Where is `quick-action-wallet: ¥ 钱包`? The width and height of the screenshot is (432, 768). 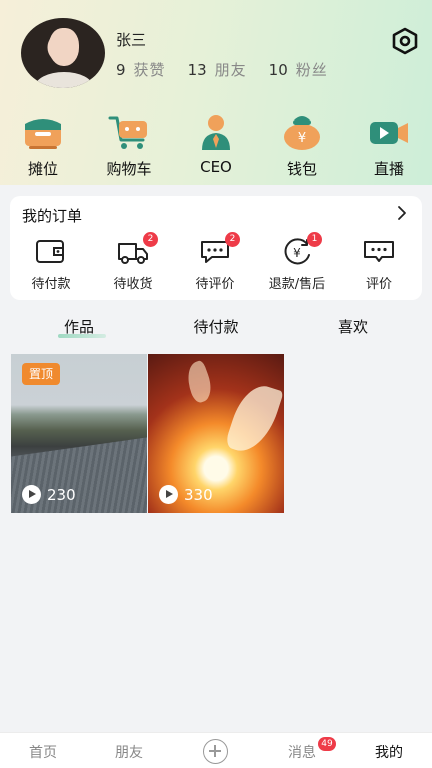 quick-action-wallet: ¥ 钱包 is located at coordinates (302, 145).